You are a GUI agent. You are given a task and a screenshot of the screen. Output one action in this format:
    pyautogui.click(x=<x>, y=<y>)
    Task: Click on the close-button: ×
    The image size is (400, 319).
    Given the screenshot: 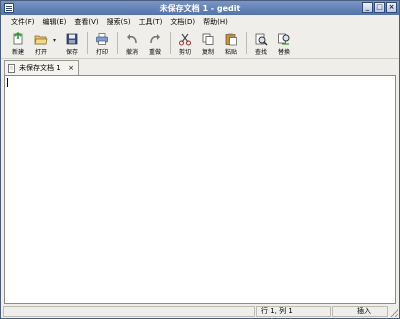 What is the action you would take?
    pyautogui.click(x=391, y=7)
    